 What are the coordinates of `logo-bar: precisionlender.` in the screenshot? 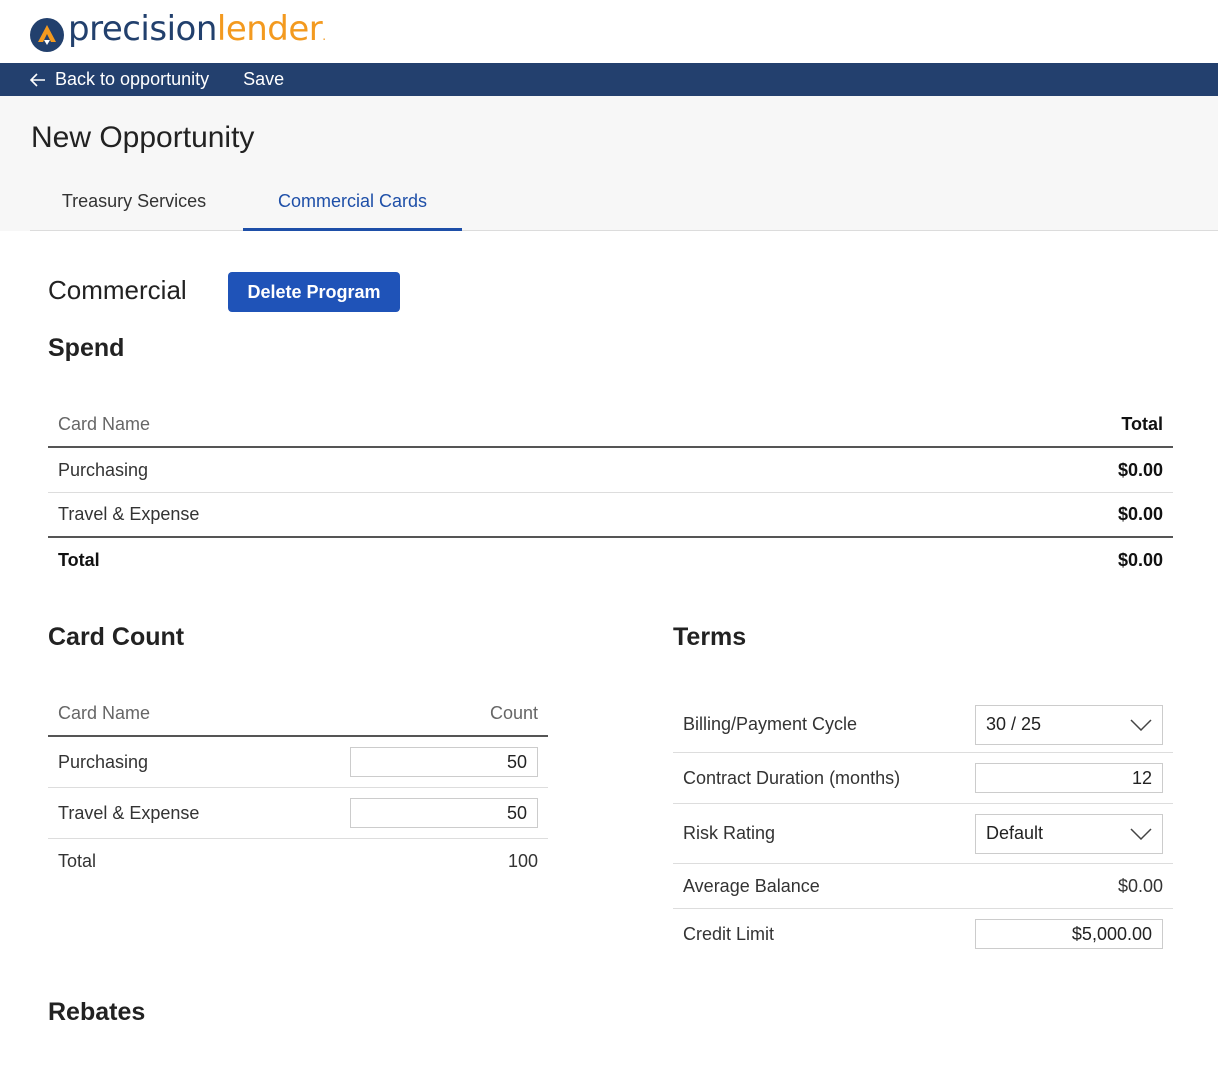 It's located at (609, 31).